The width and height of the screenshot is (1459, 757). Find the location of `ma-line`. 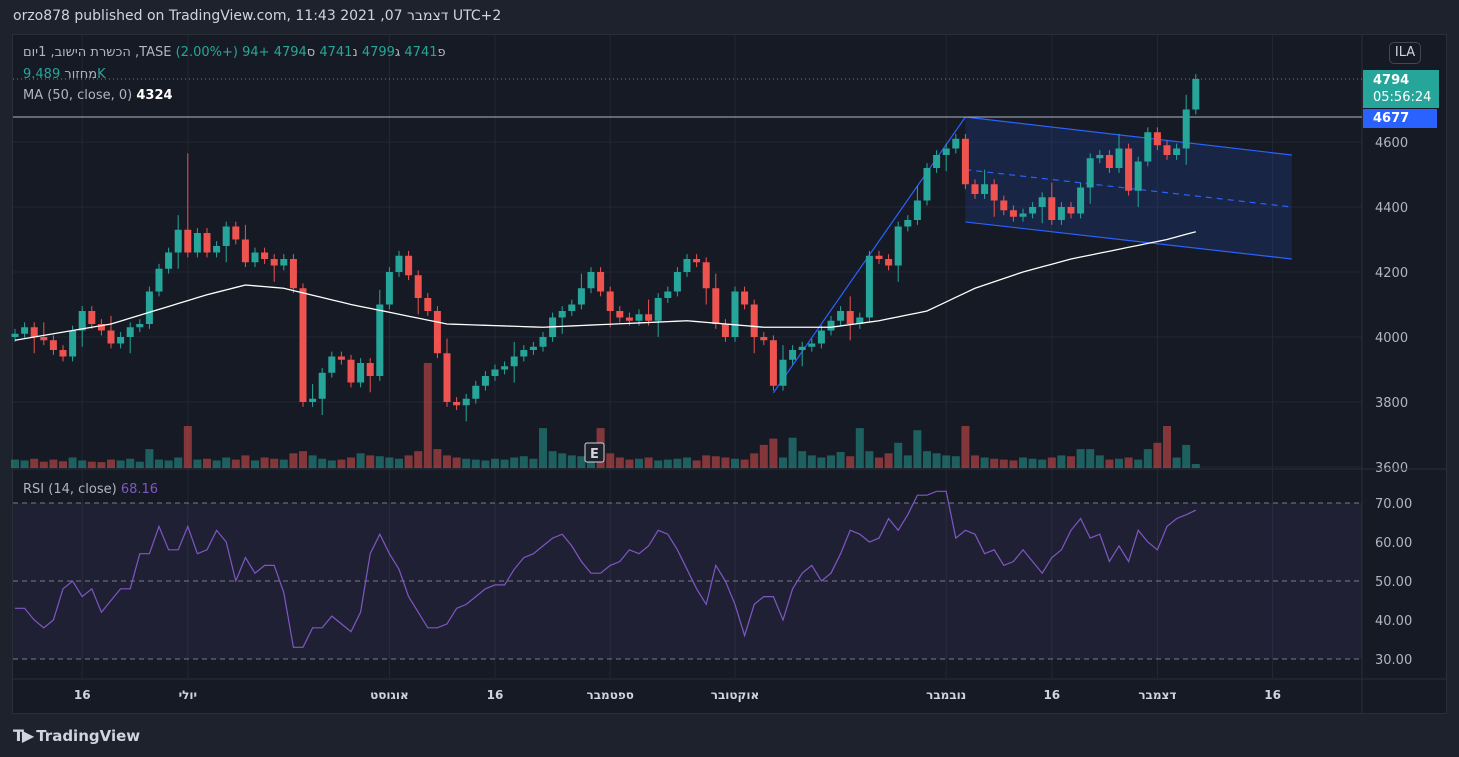

ma-line is located at coordinates (605, 286).